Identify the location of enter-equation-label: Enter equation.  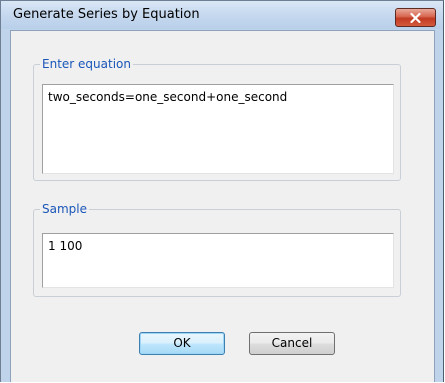
(86, 64).